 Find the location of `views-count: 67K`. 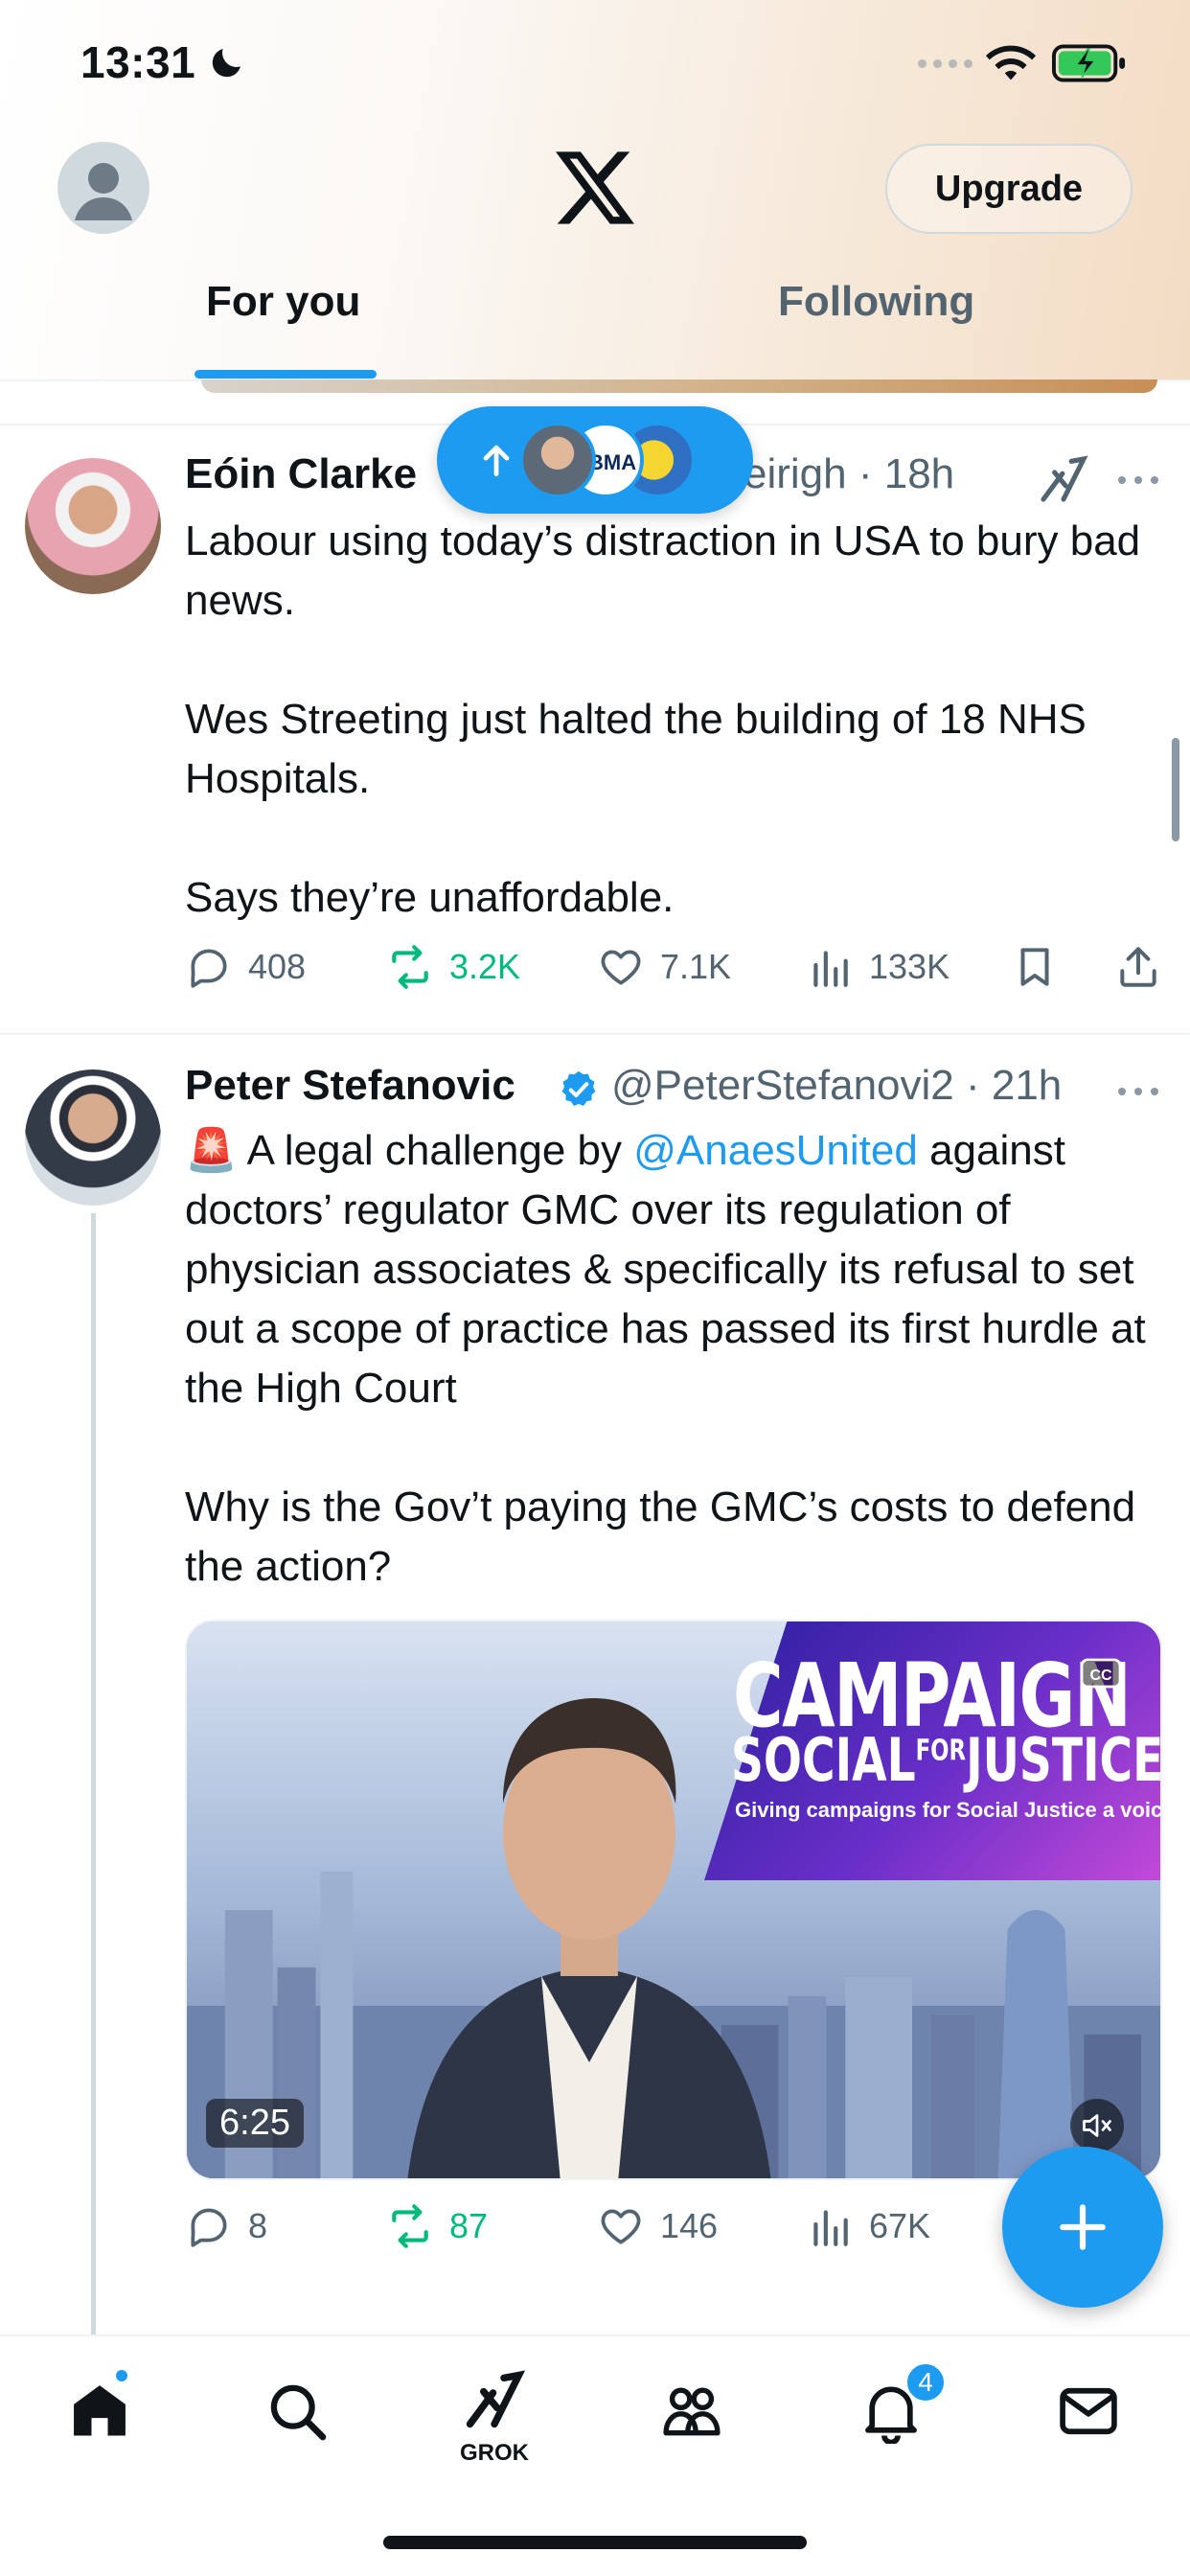

views-count: 67K is located at coordinates (900, 2225).